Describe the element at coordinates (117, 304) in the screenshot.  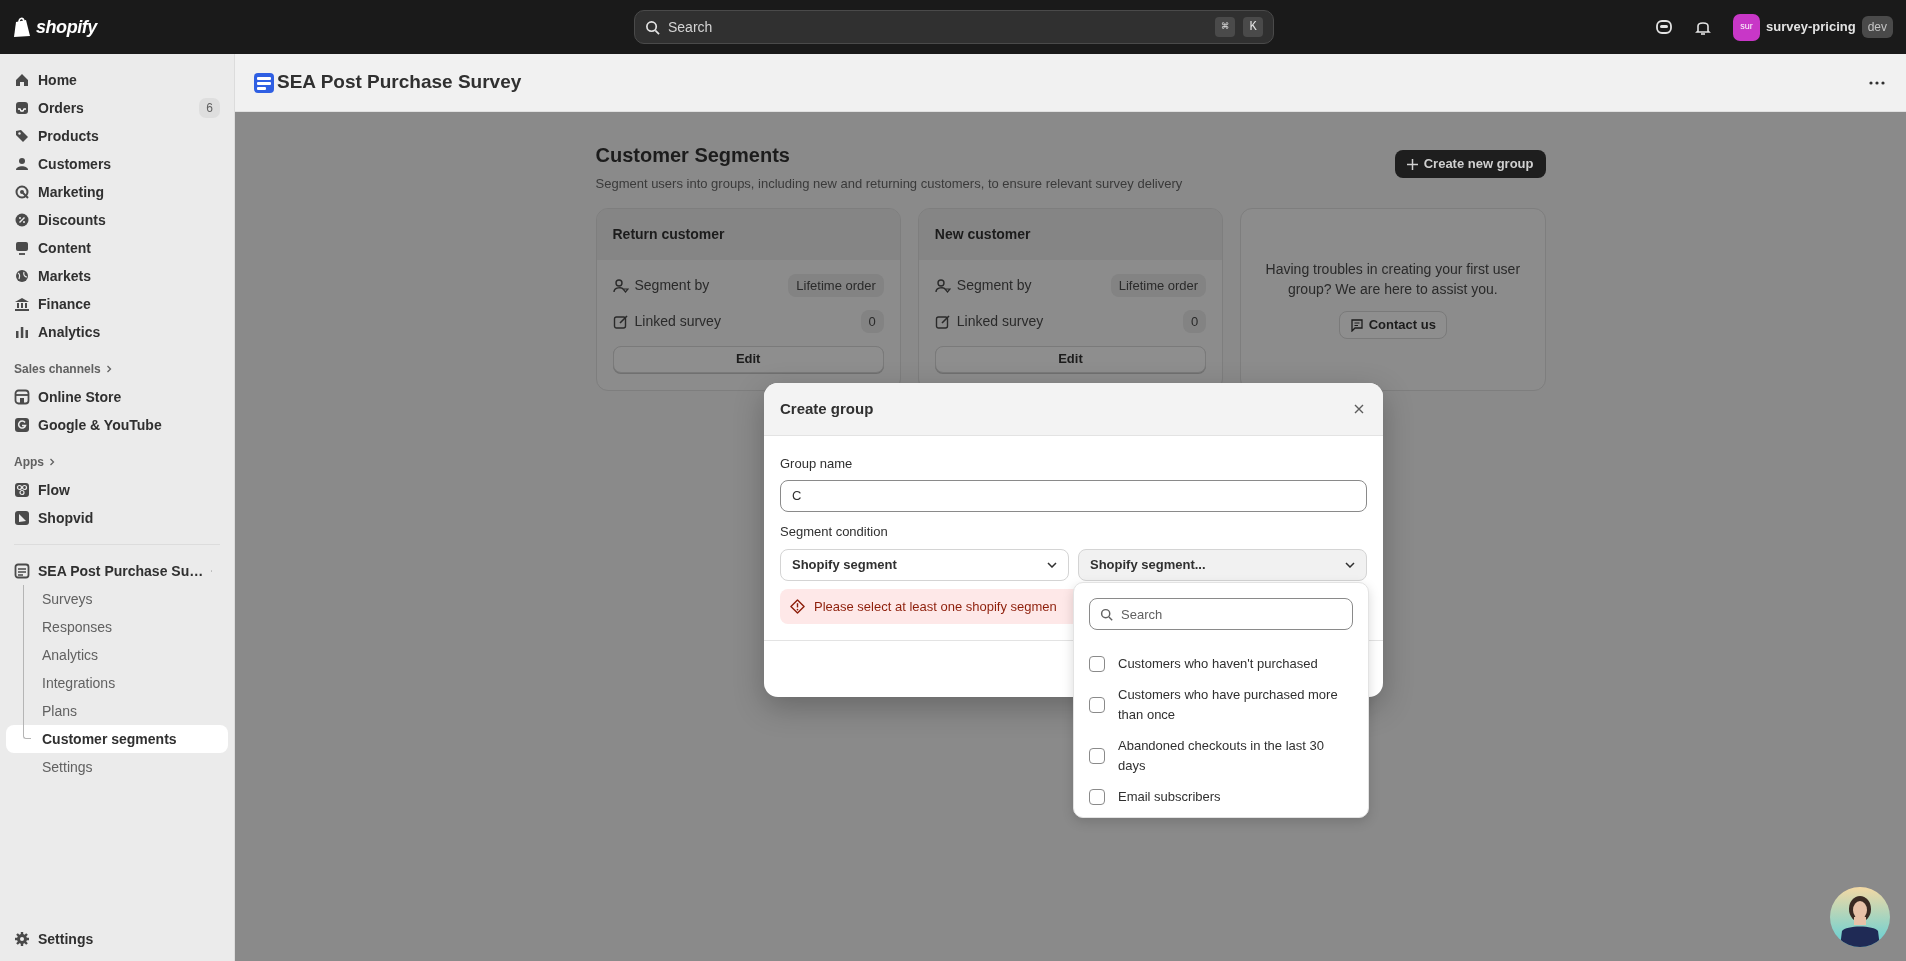
I see `nav-item: Finance` at that location.